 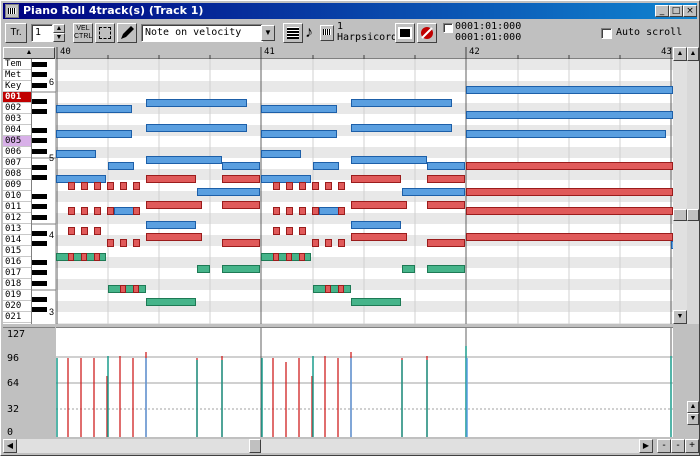 I want to click on velocity-scroll-down-button: ▼, so click(x=693, y=419).